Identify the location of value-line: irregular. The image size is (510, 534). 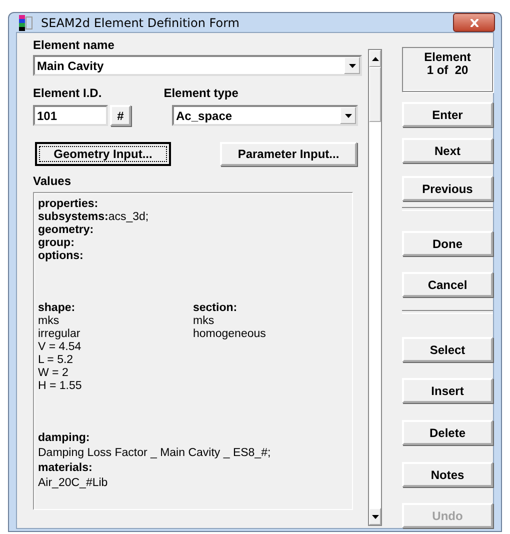
(60, 334).